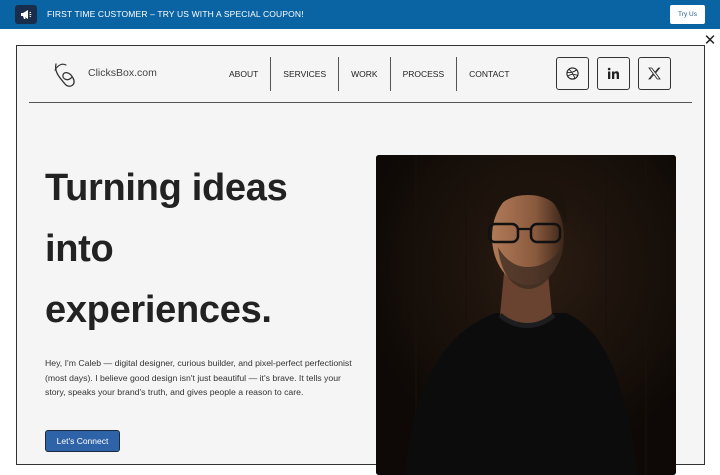 This screenshot has width=720, height=475. I want to click on try-us-button: Try Us, so click(687, 14).